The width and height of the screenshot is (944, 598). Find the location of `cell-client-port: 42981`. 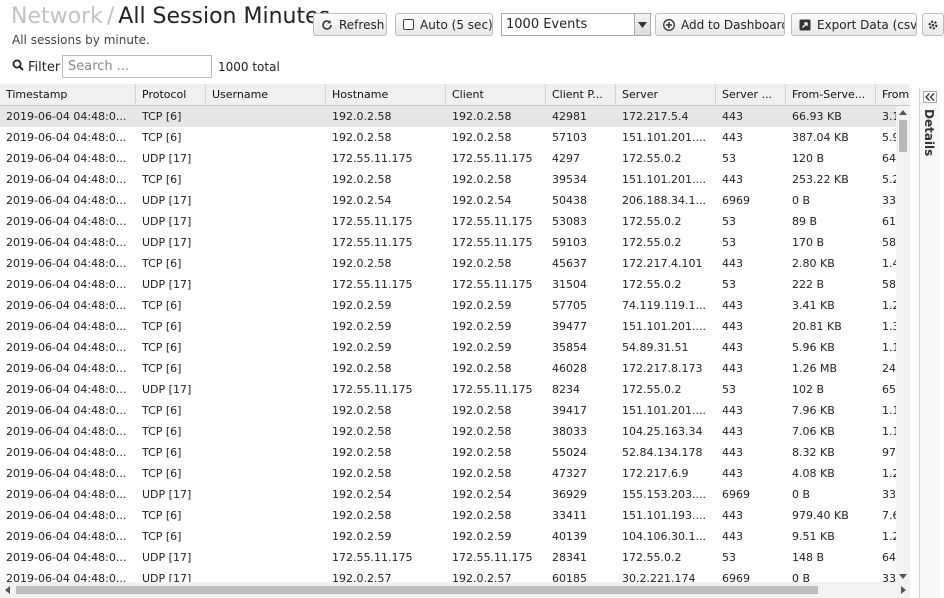

cell-client-port: 42981 is located at coordinates (569, 116).